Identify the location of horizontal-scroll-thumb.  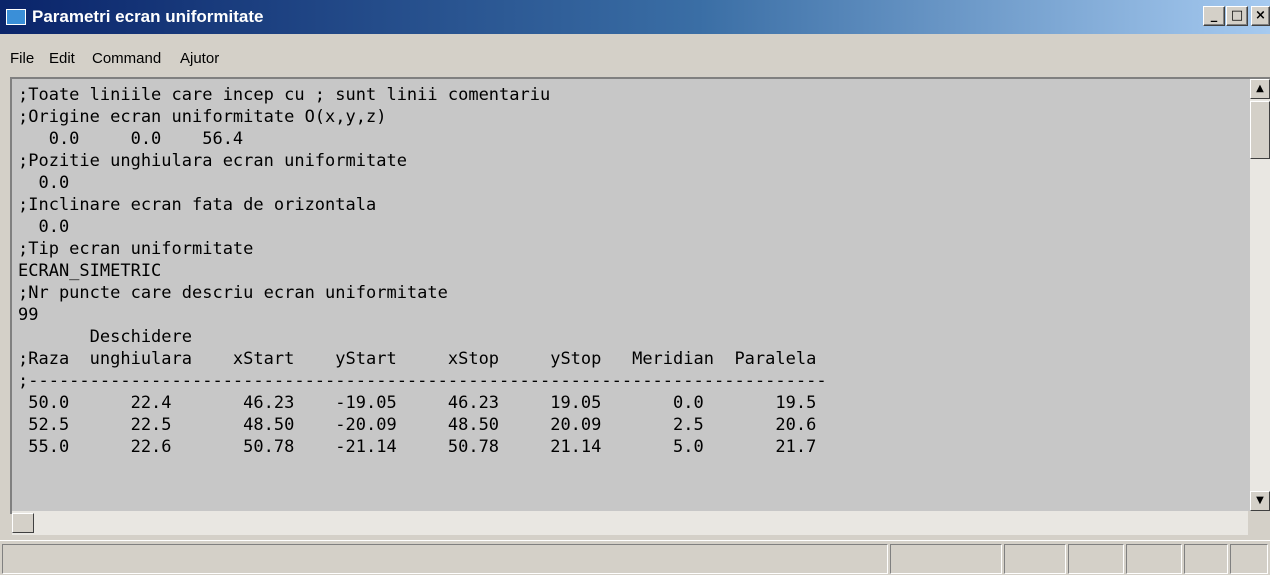
(23, 523).